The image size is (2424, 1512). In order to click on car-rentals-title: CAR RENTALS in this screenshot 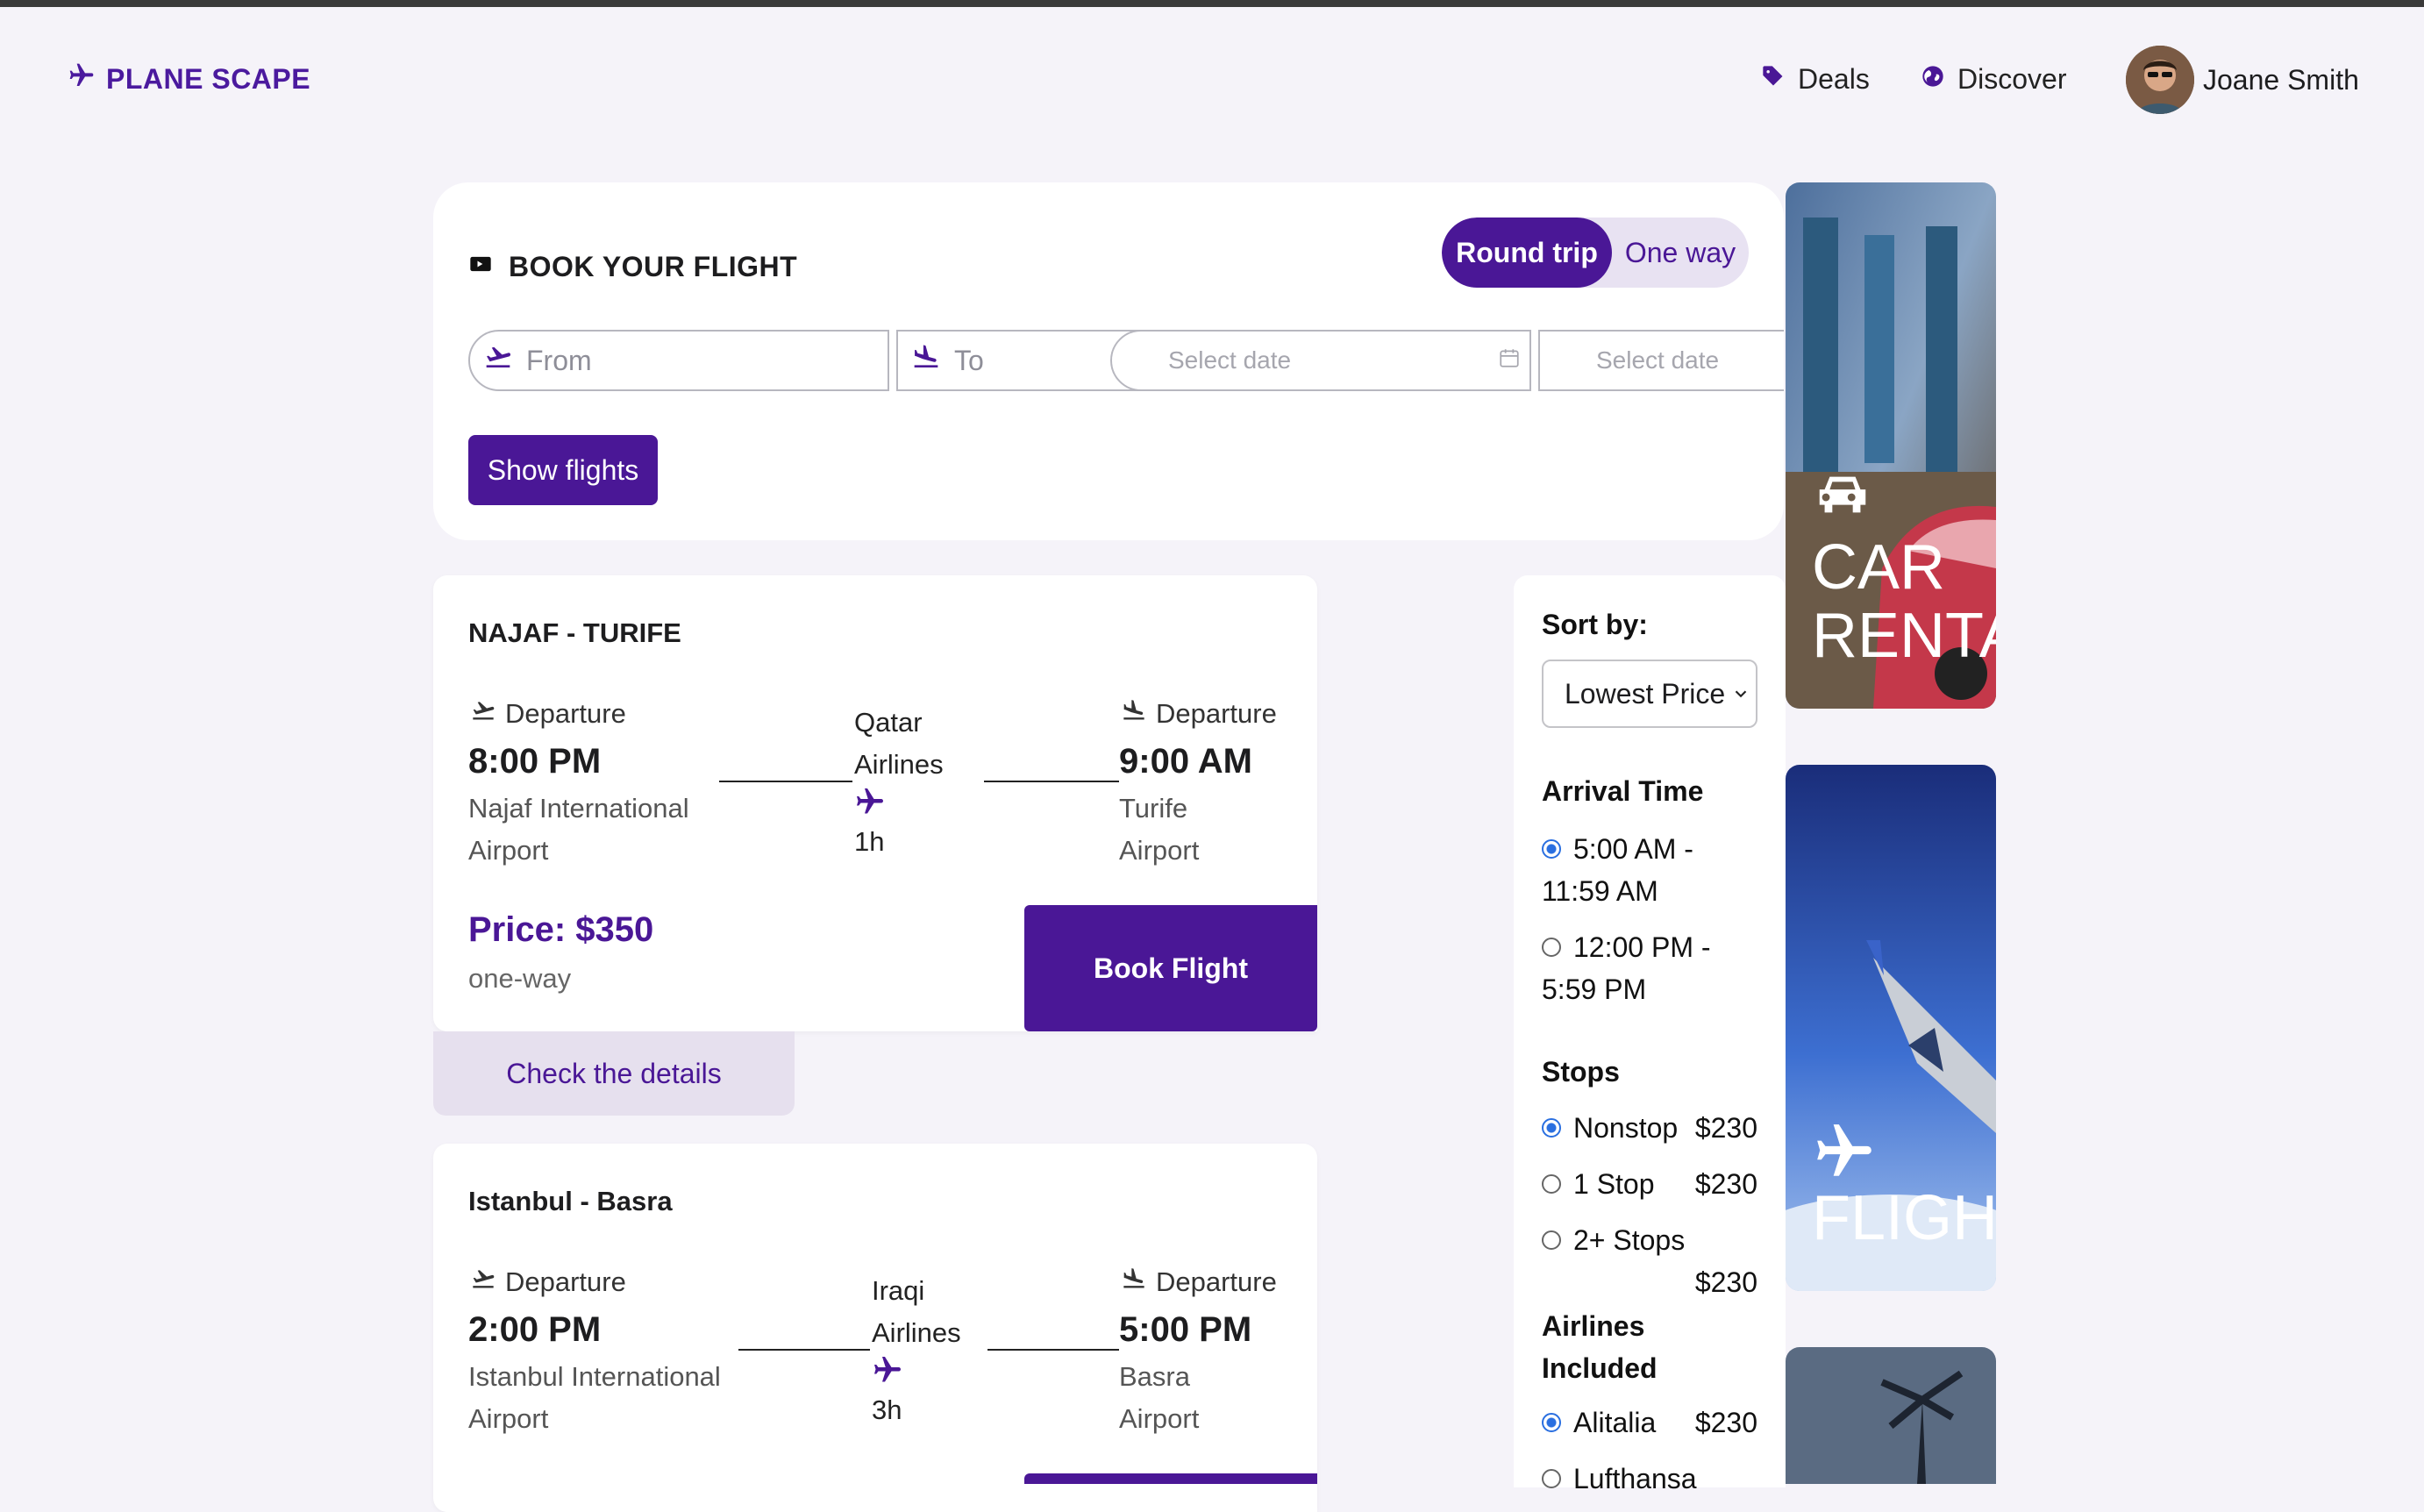, I will do `click(1904, 601)`.